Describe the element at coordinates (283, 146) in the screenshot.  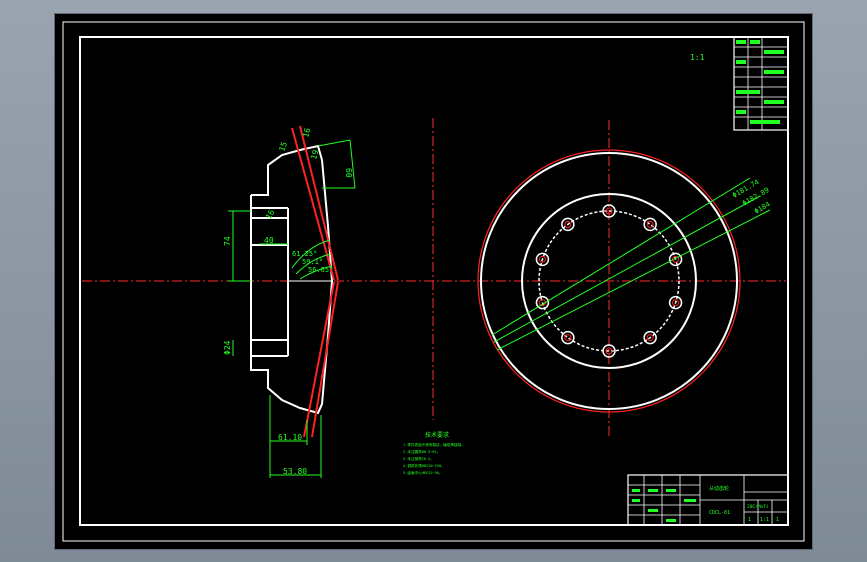
I see `dim-top-15: 15` at that location.